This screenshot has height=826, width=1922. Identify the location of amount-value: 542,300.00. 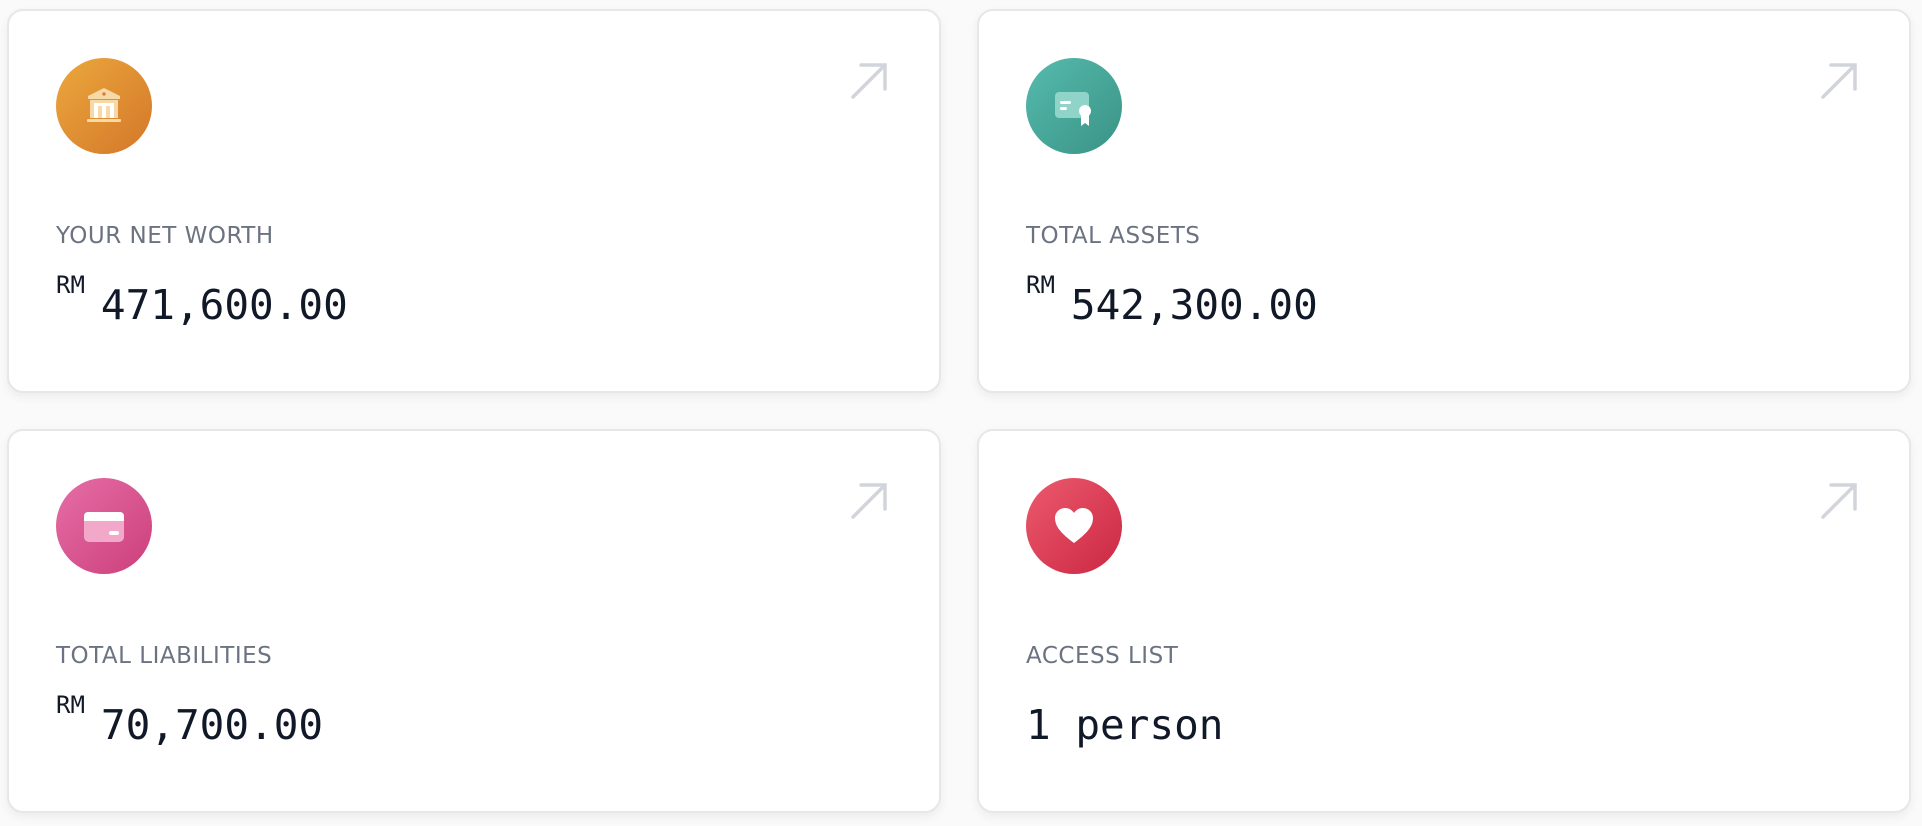
(1194, 305).